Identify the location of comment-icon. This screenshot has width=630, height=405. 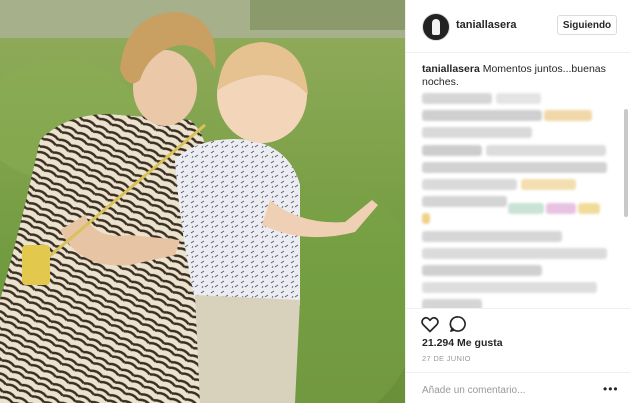
(458, 324).